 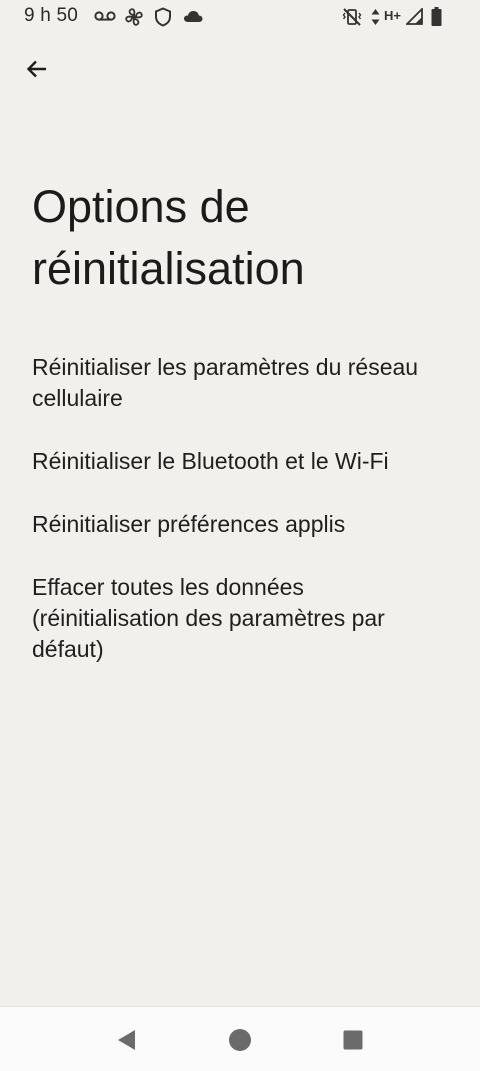 I want to click on nav-home-button, so click(x=240, y=1040).